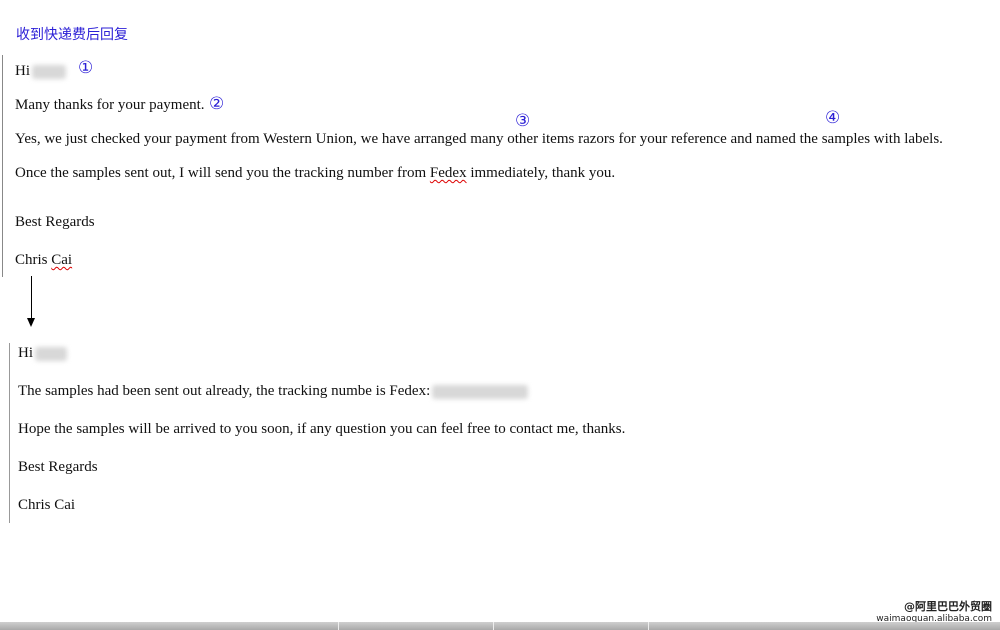  I want to click on fedex-word: Fedex, so click(448, 173).